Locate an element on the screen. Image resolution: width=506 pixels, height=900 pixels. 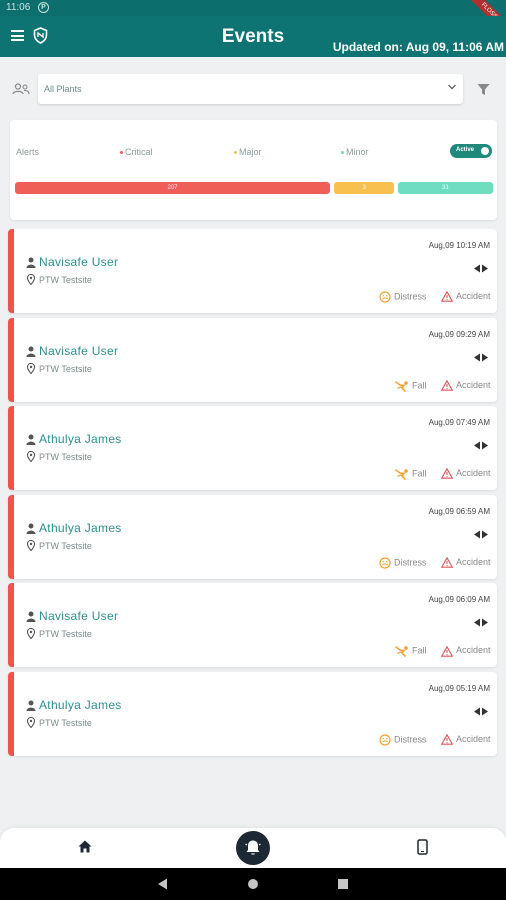
recents-icon is located at coordinates (343, 884).